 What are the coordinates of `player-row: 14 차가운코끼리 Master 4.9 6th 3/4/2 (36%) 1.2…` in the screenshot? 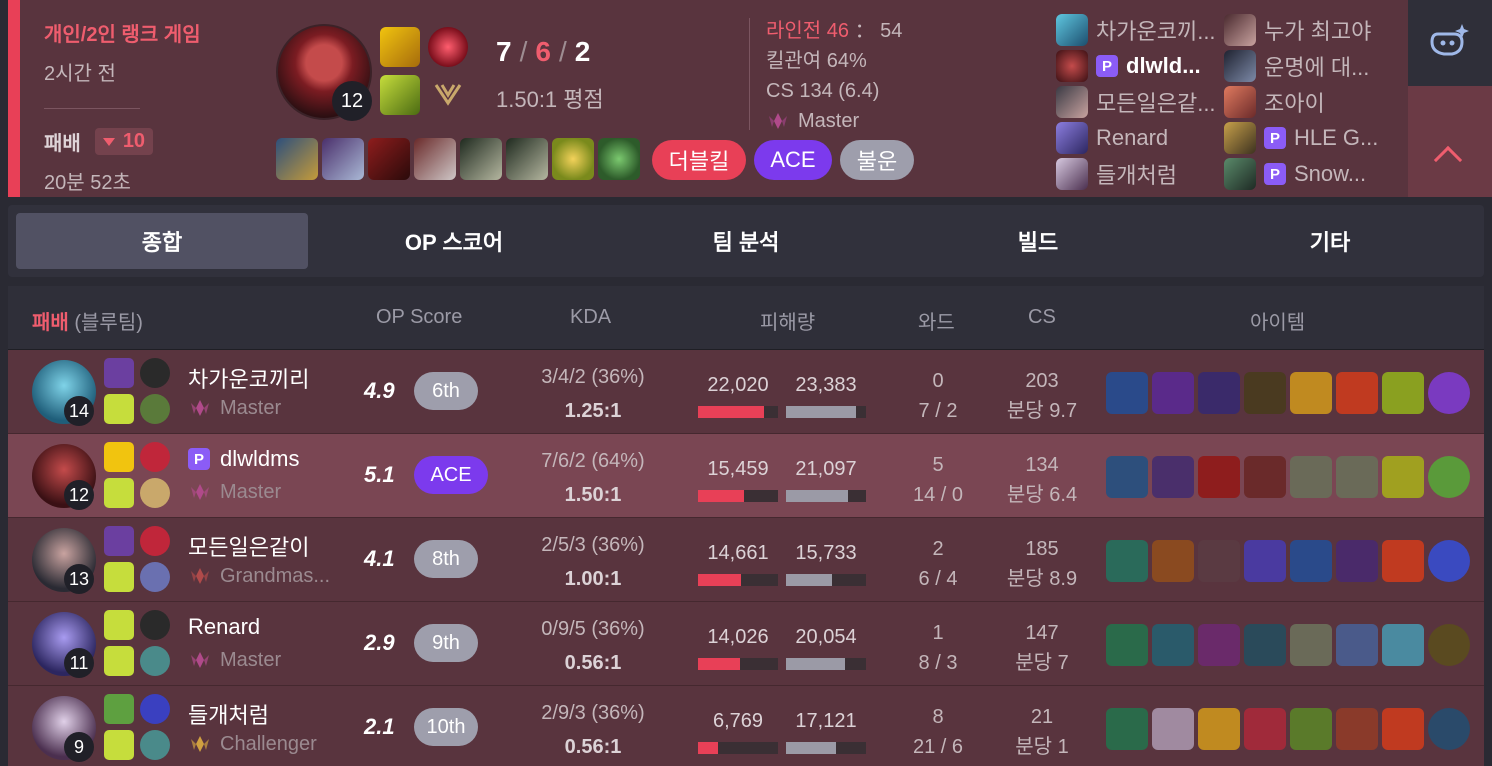 It's located at (746, 392).